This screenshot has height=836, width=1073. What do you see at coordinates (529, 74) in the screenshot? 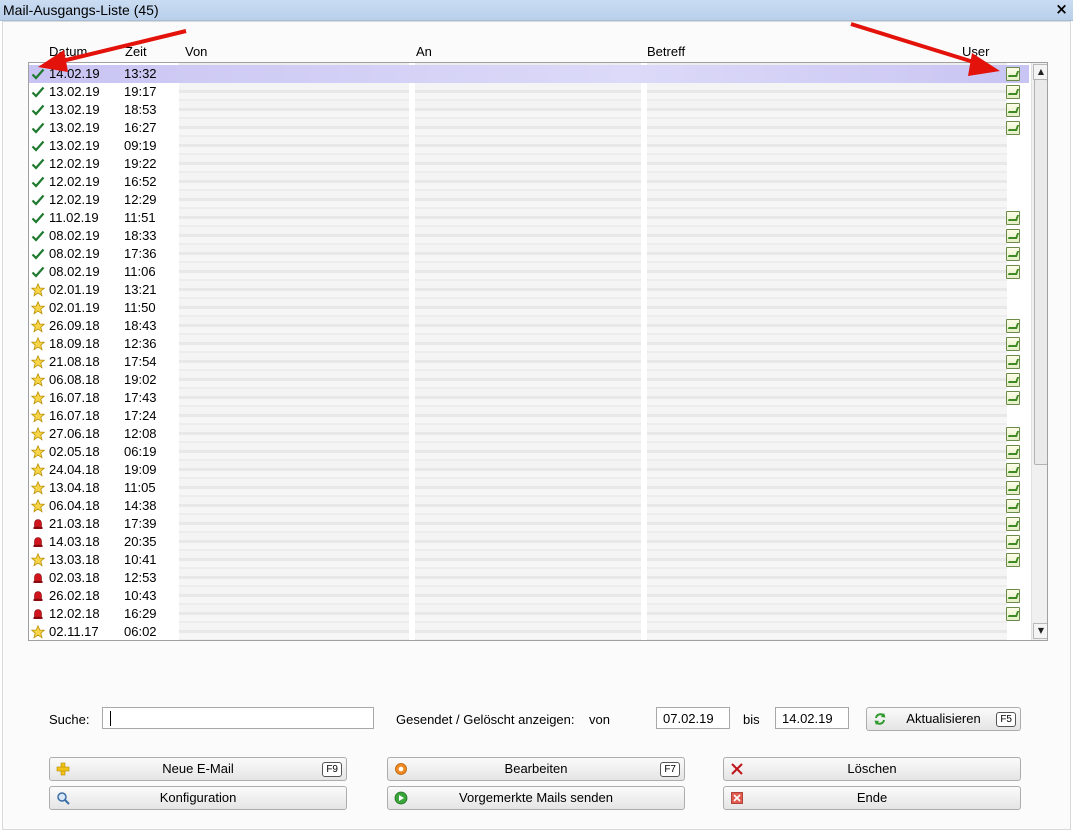
I see `table-row: 14.02.19 13:32` at bounding box center [529, 74].